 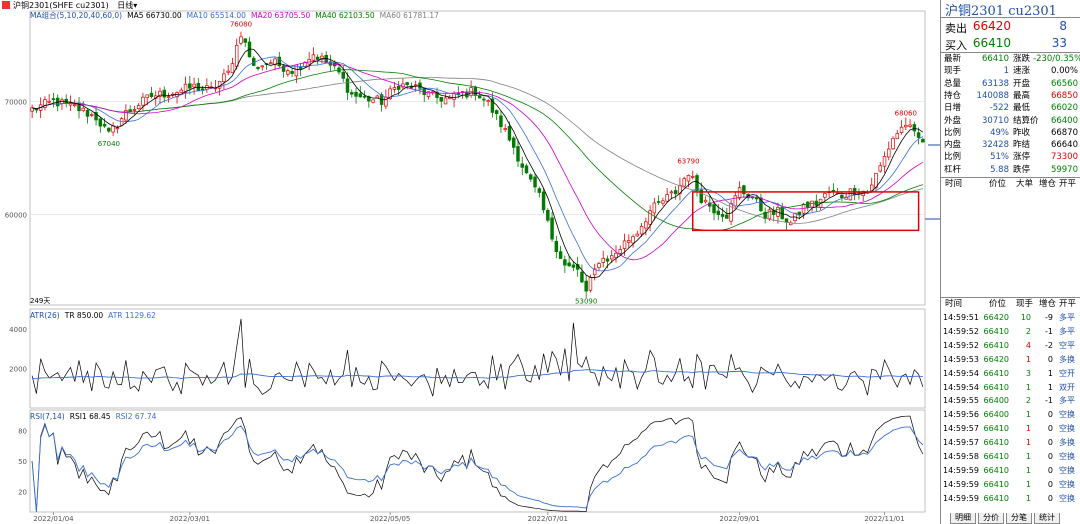 What do you see at coordinates (991, 518) in the screenshot?
I see `tab-1: 分价` at bounding box center [991, 518].